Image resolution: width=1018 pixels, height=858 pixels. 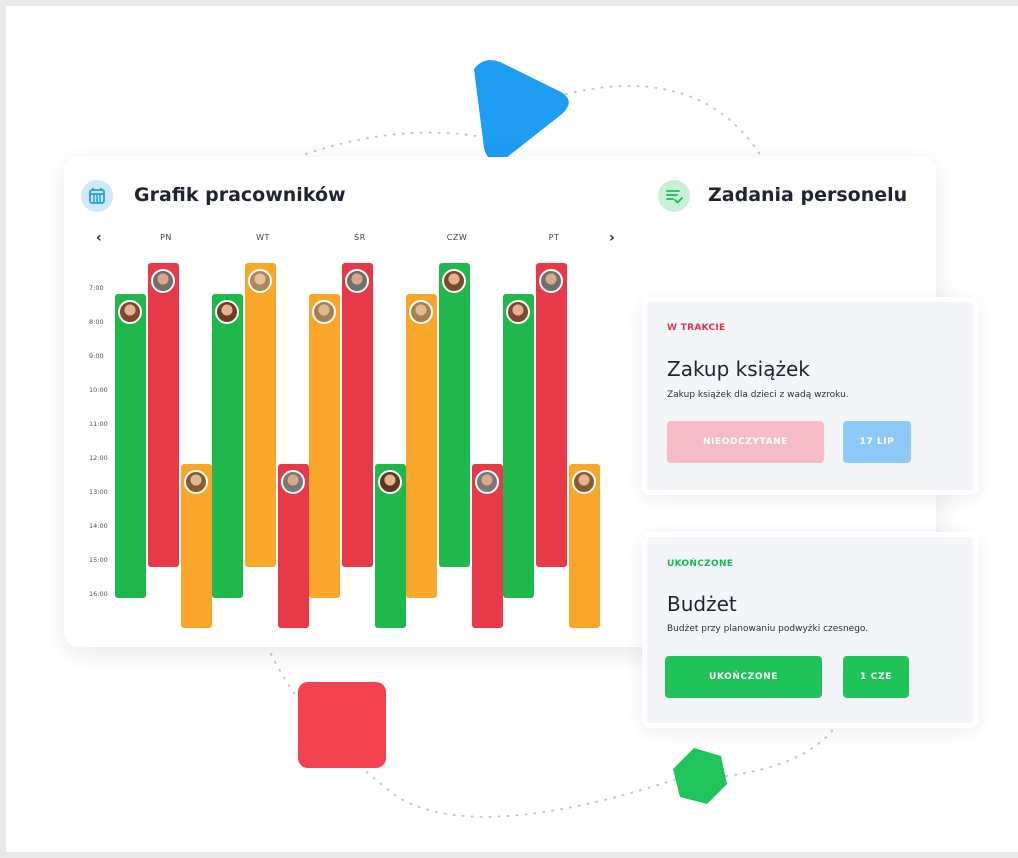 I want to click on calendar-icon, so click(x=97, y=196).